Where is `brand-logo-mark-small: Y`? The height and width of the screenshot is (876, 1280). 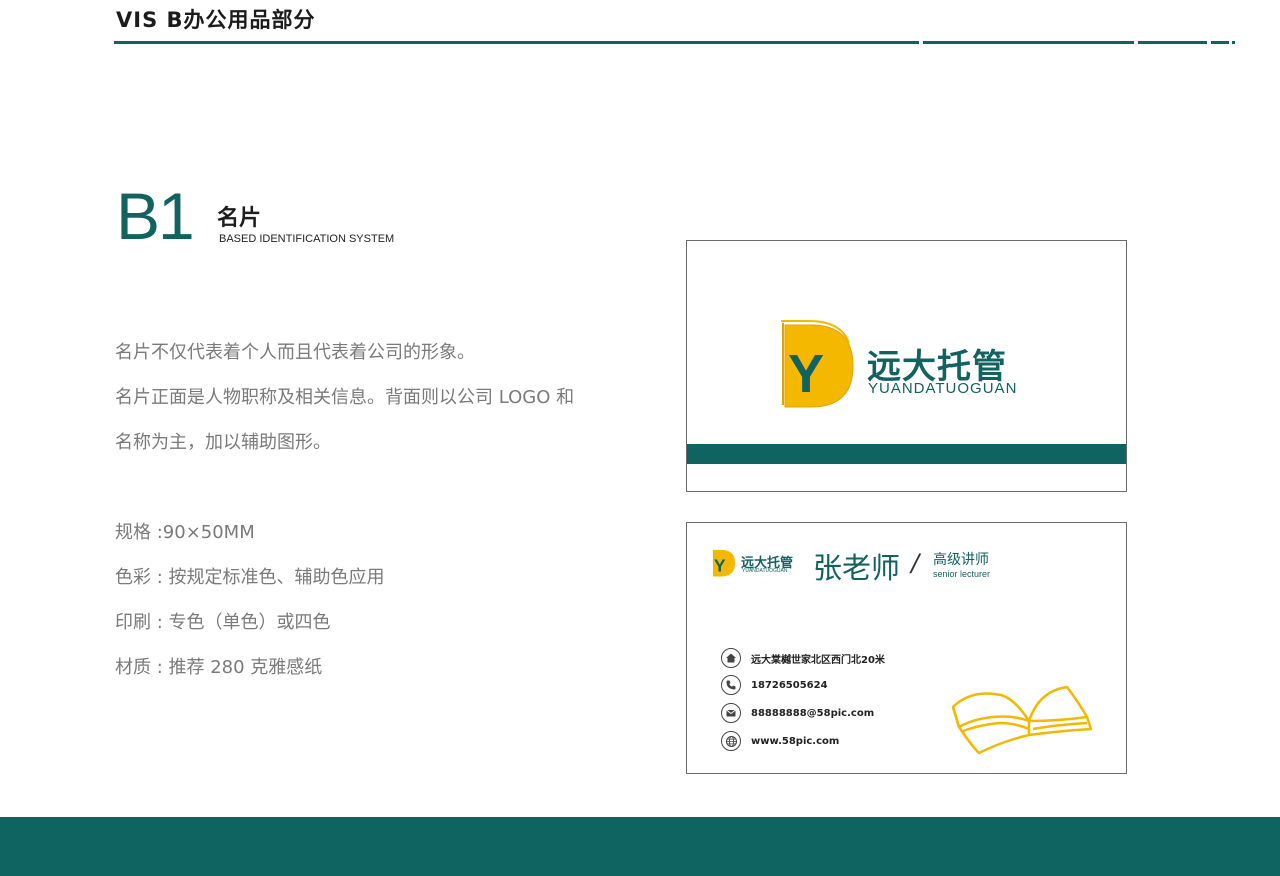
brand-logo-mark-small: Y is located at coordinates (724, 563).